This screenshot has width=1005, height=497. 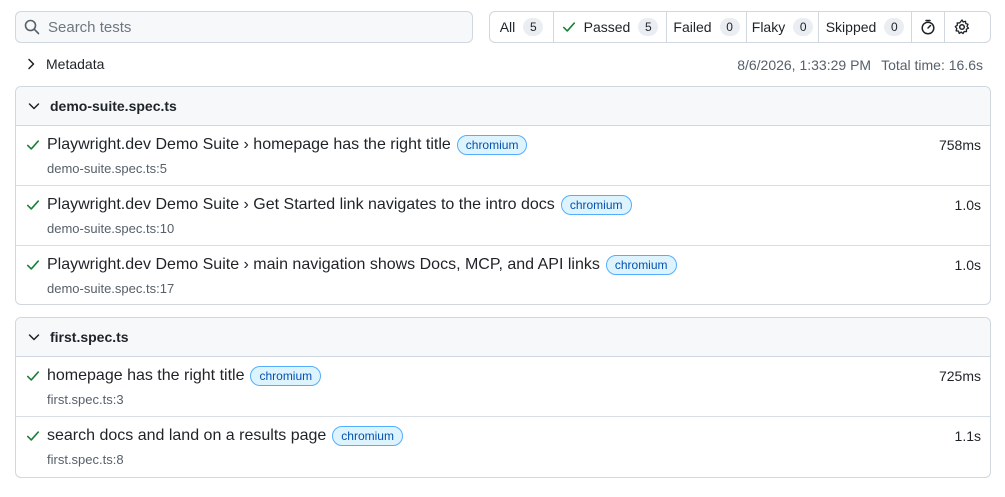 I want to click on chevron-right-icon, so click(x=31, y=64).